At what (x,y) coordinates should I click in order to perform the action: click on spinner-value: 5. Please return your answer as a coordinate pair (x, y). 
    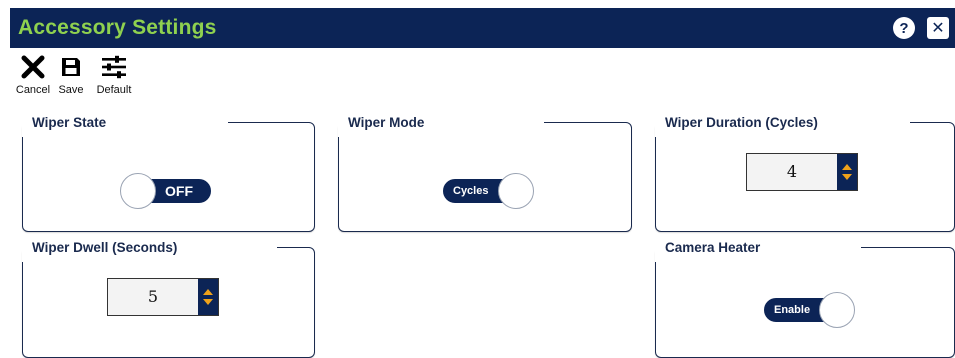
    Looking at the image, I should click on (153, 297).